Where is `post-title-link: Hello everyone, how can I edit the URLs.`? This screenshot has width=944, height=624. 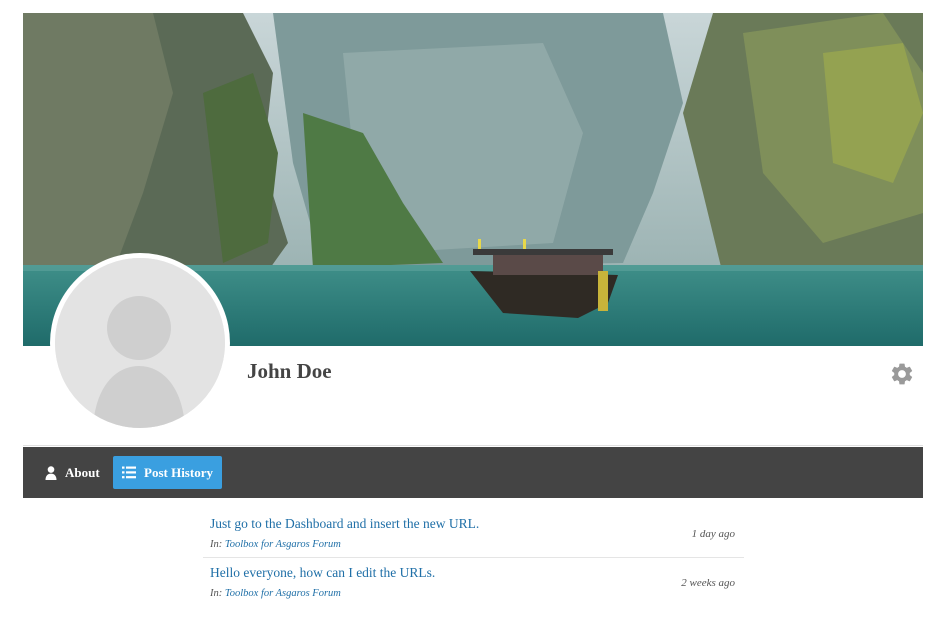 post-title-link: Hello everyone, how can I edit the URLs. is located at coordinates (322, 573).